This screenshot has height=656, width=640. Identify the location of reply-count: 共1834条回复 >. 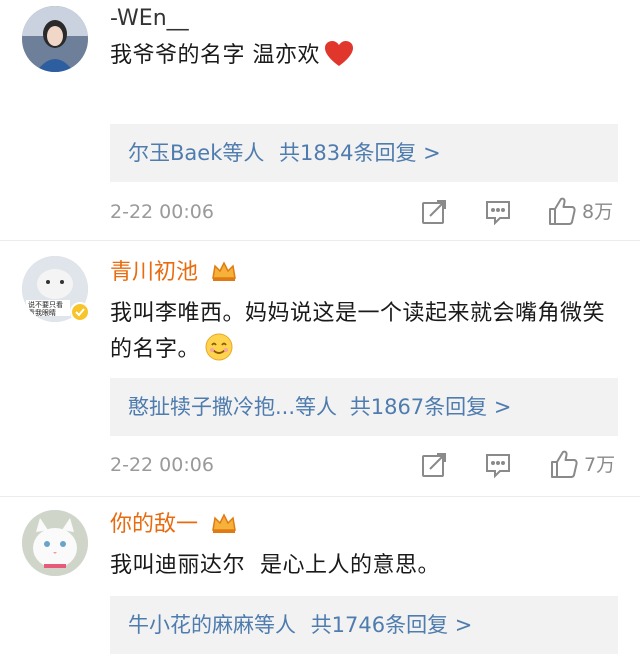
(360, 153).